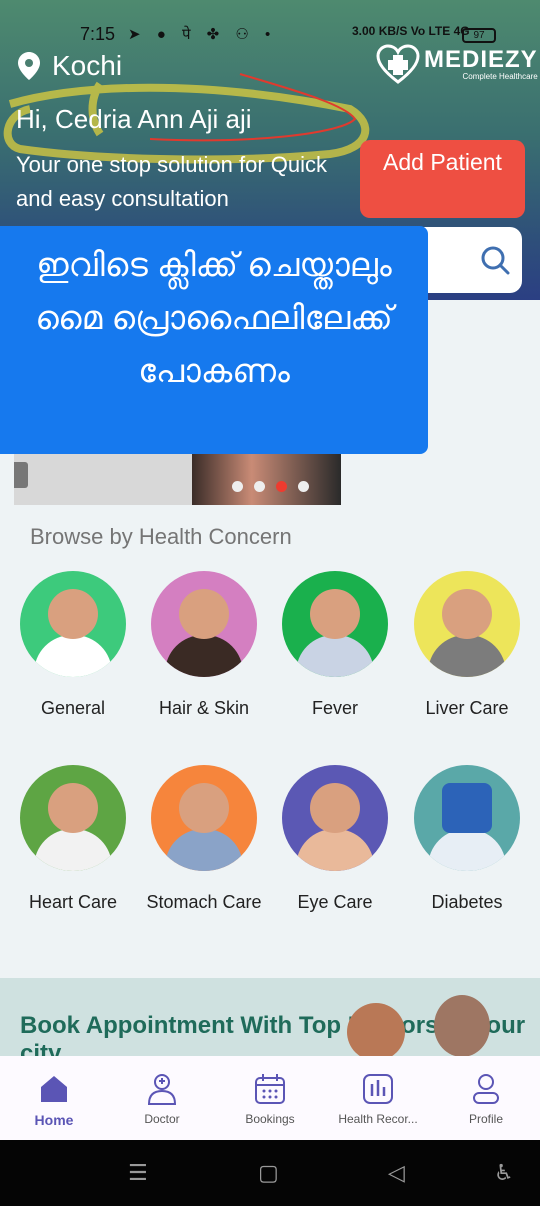  I want to click on concern-hair-skin: Hair & Skin, so click(204, 646).